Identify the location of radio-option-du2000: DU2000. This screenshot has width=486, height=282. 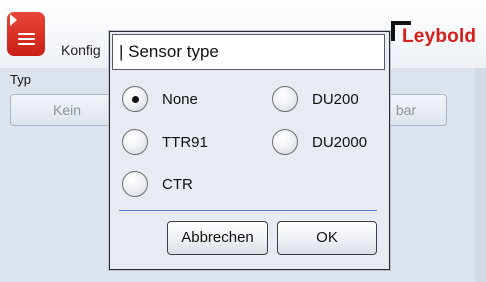
(319, 142).